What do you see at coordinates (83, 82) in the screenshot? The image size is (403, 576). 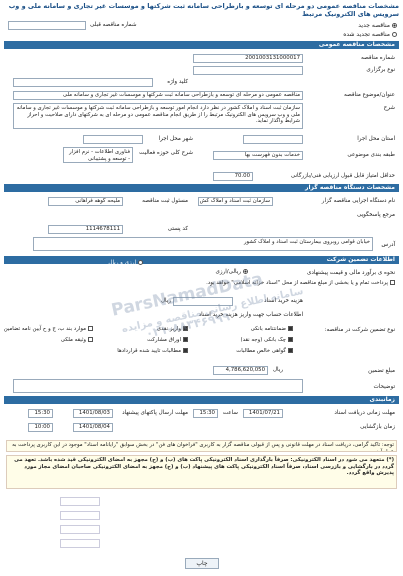 I see `keyword-input` at bounding box center [83, 82].